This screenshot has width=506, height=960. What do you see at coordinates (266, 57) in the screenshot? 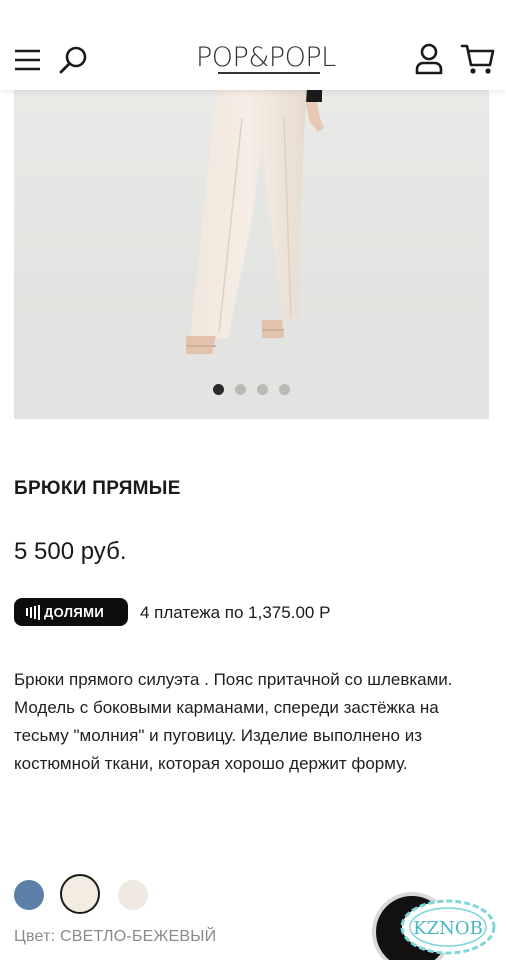
I see `logo-text: POP&POPL` at bounding box center [266, 57].